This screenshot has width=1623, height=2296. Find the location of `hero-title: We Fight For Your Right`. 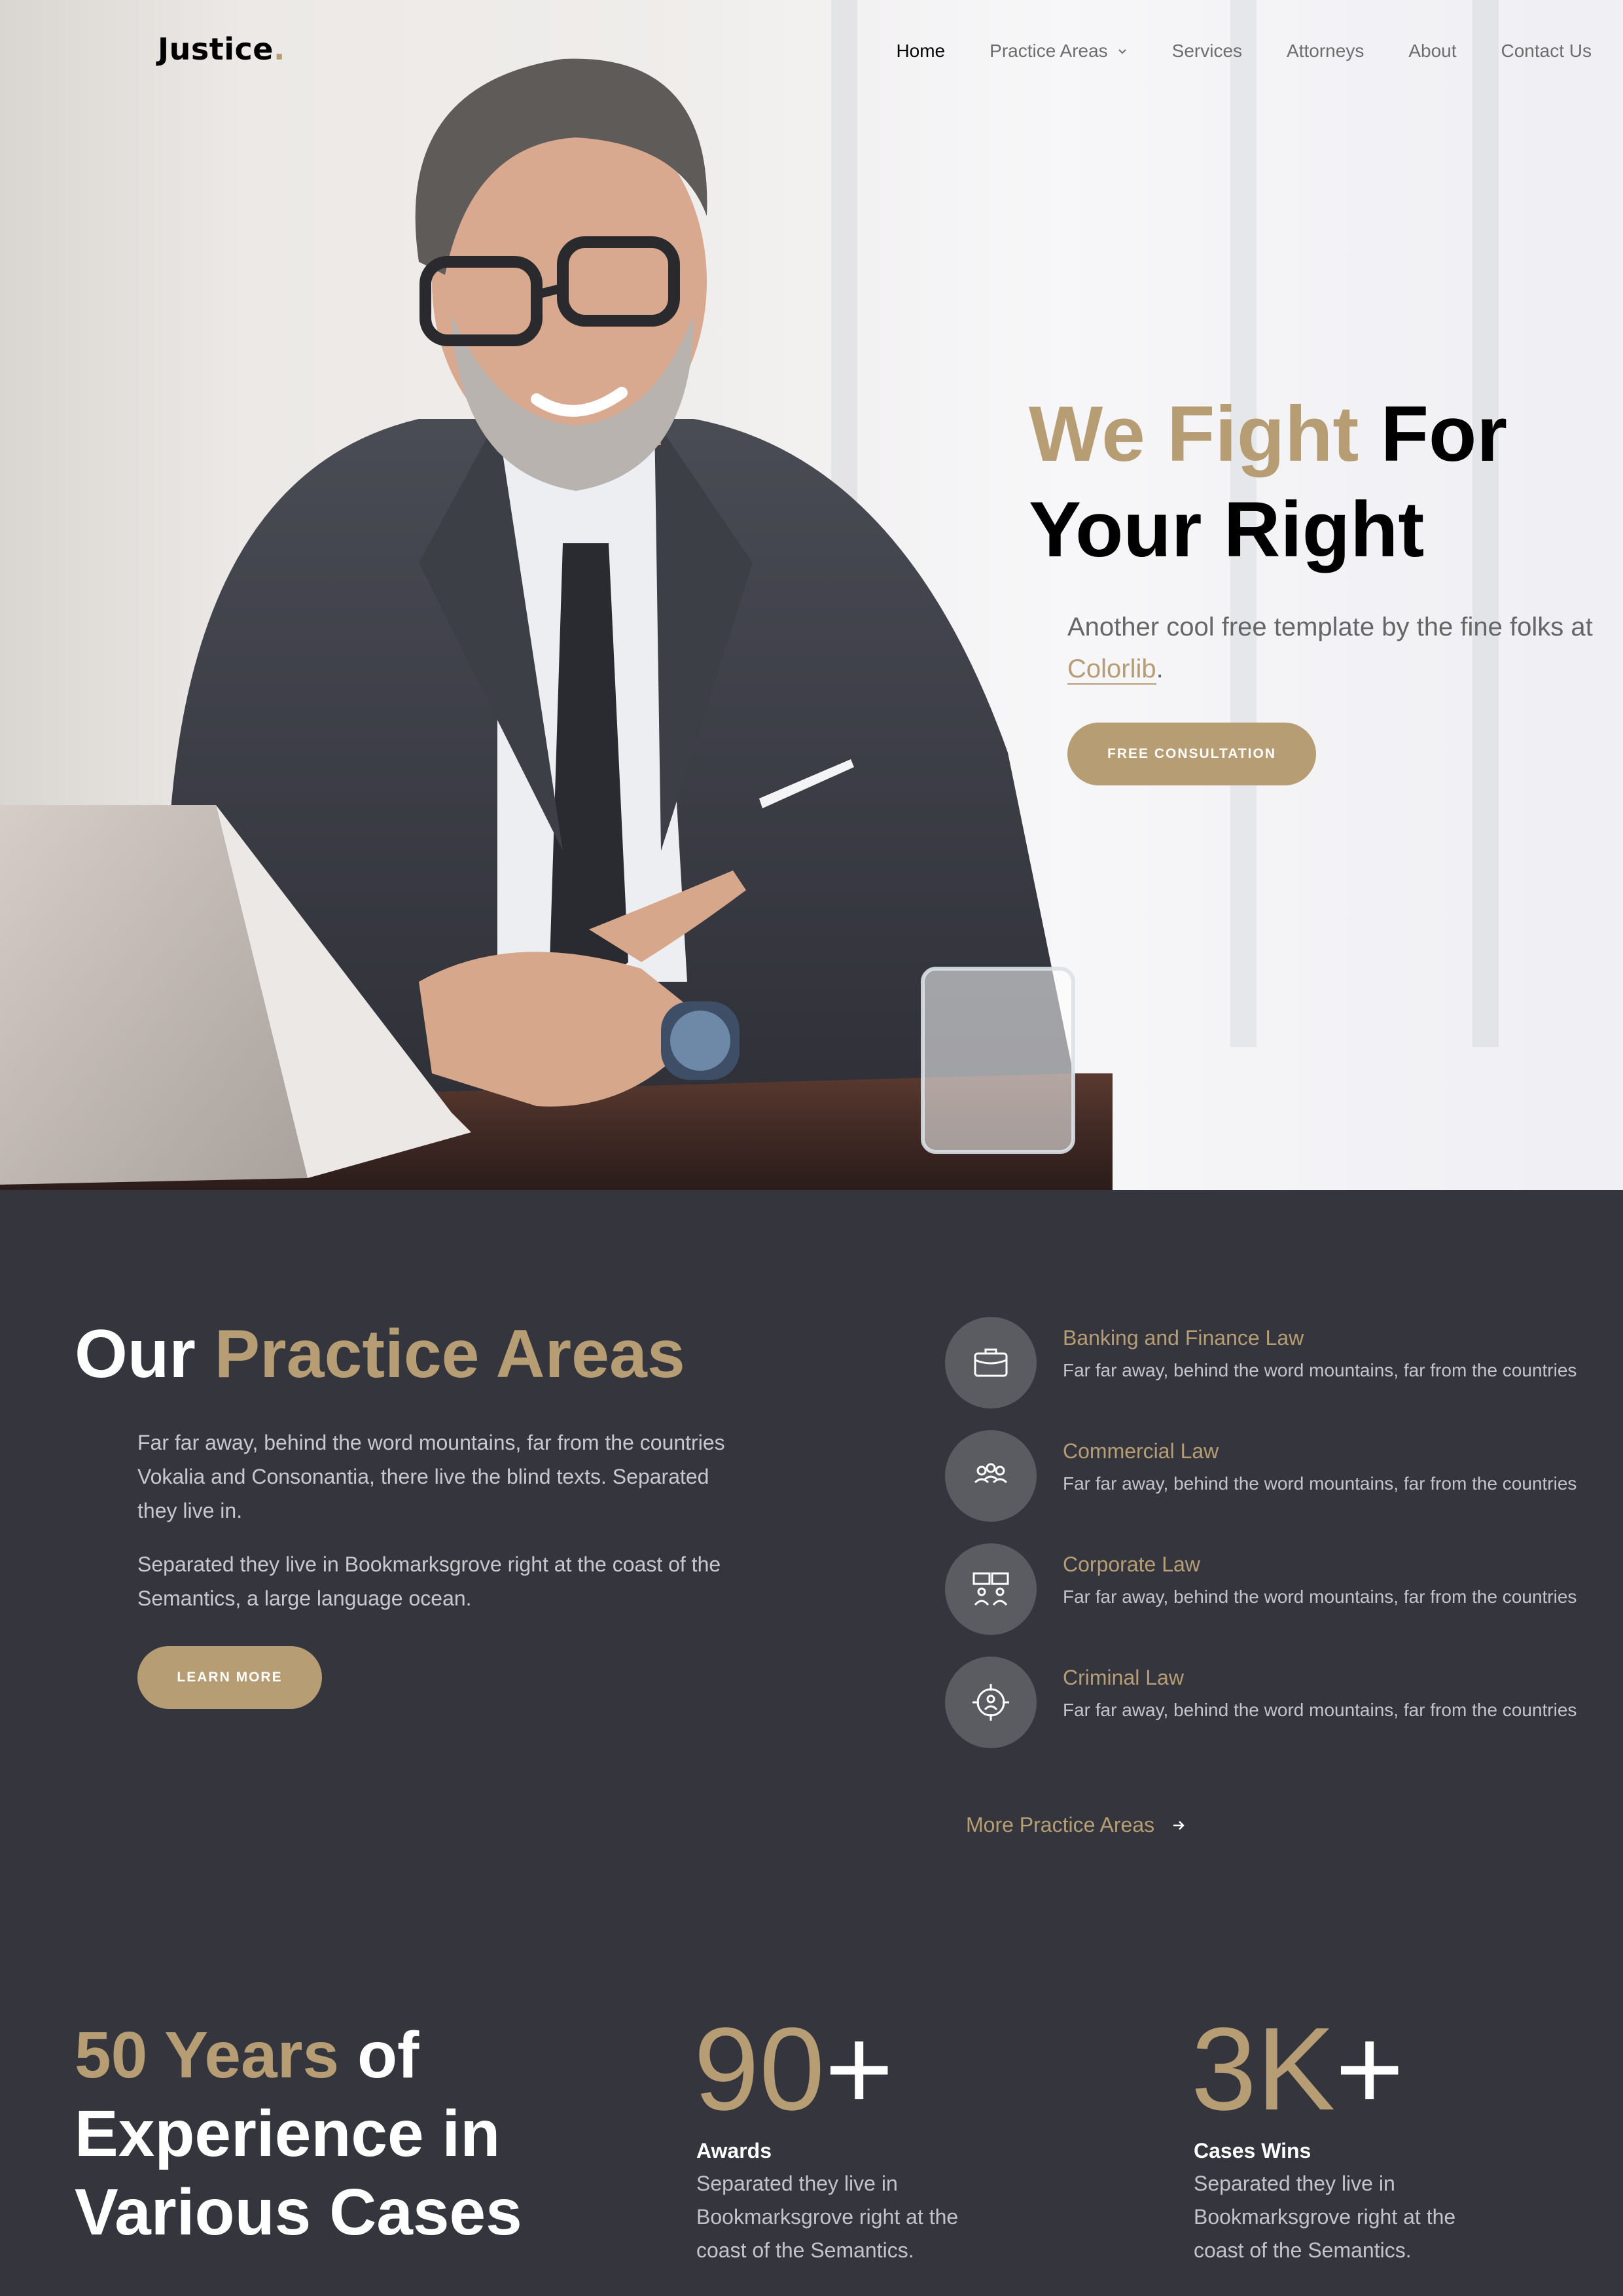

hero-title: We Fight For Your Right is located at coordinates (1268, 481).